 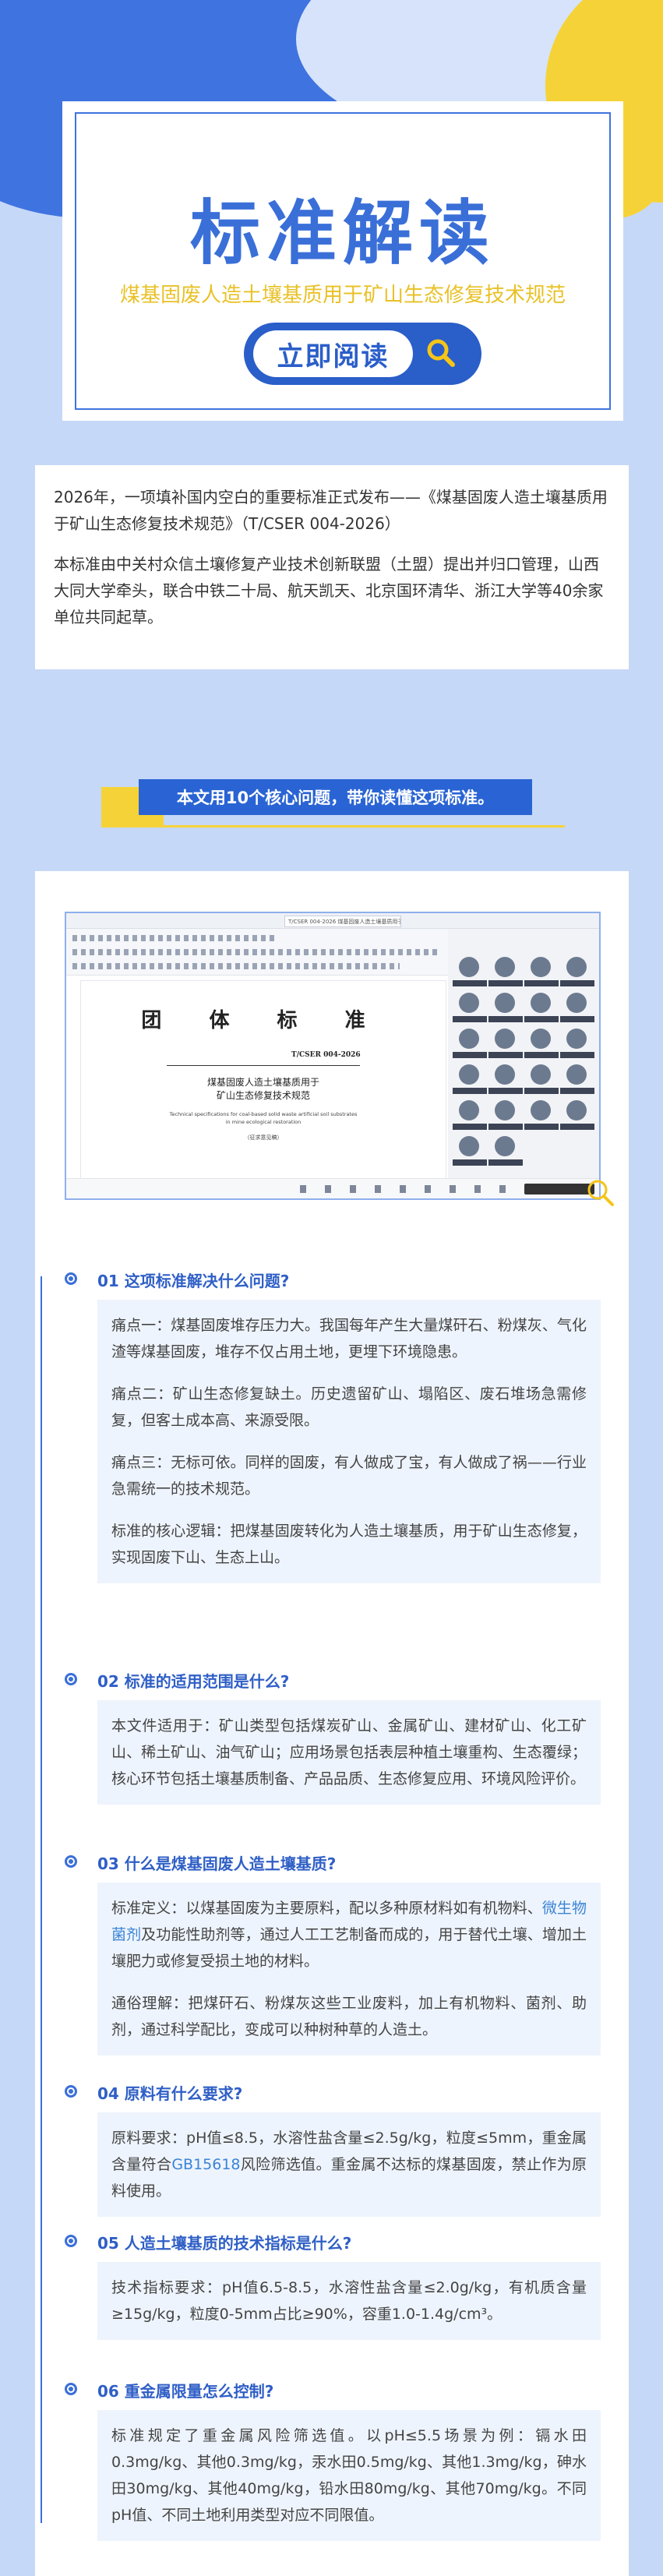 What do you see at coordinates (185, 2391) in the screenshot?
I see `qa-title: 06 重金属限量怎么控制?` at bounding box center [185, 2391].